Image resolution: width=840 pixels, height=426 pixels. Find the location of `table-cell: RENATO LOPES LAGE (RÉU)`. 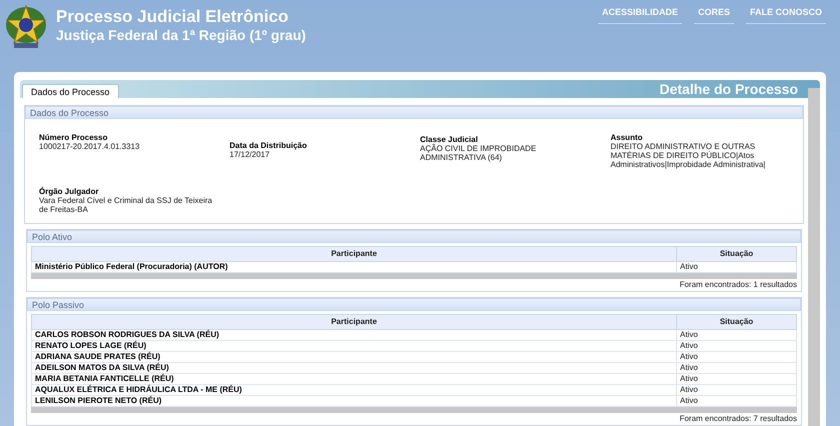

table-cell: RENATO LOPES LAGE (RÉU) is located at coordinates (354, 346).